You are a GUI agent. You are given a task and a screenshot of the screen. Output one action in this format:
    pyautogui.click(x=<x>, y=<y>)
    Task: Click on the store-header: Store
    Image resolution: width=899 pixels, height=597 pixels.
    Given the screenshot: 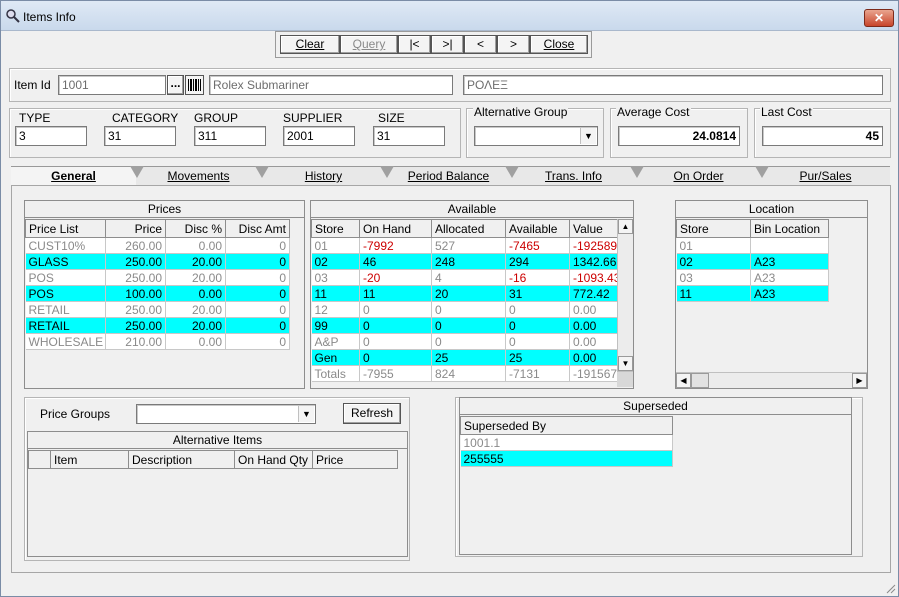 What is the action you would take?
    pyautogui.click(x=335, y=228)
    